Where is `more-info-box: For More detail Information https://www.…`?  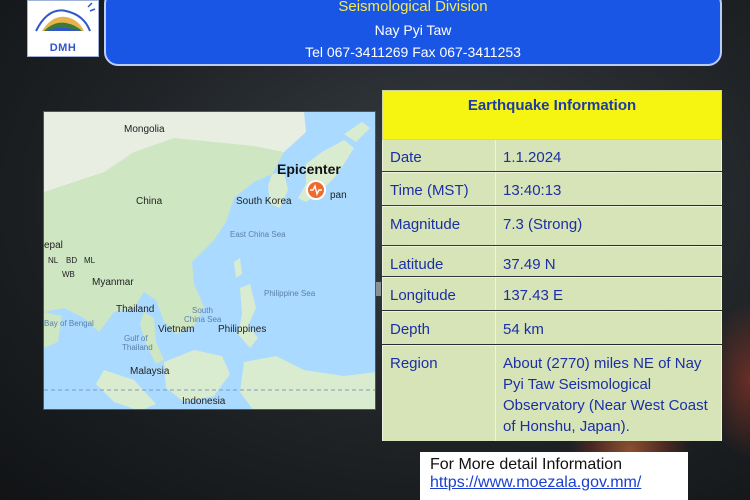 more-info-box: For More detail Information https://www.… is located at coordinates (554, 476).